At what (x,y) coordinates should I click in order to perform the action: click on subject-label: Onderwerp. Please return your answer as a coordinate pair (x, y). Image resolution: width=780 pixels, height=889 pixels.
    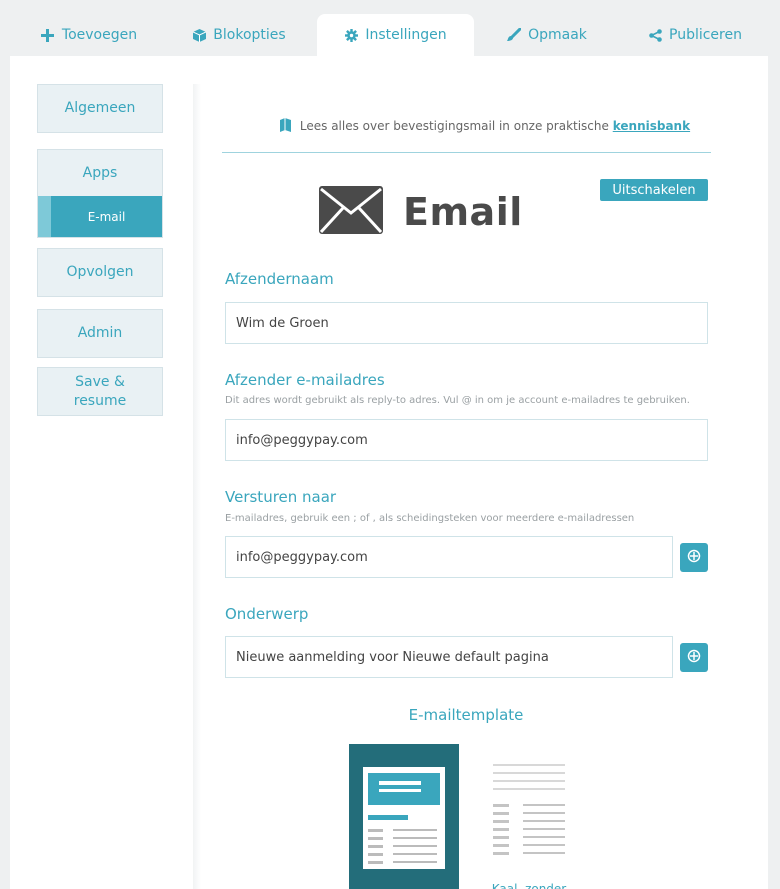
    Looking at the image, I should click on (267, 614).